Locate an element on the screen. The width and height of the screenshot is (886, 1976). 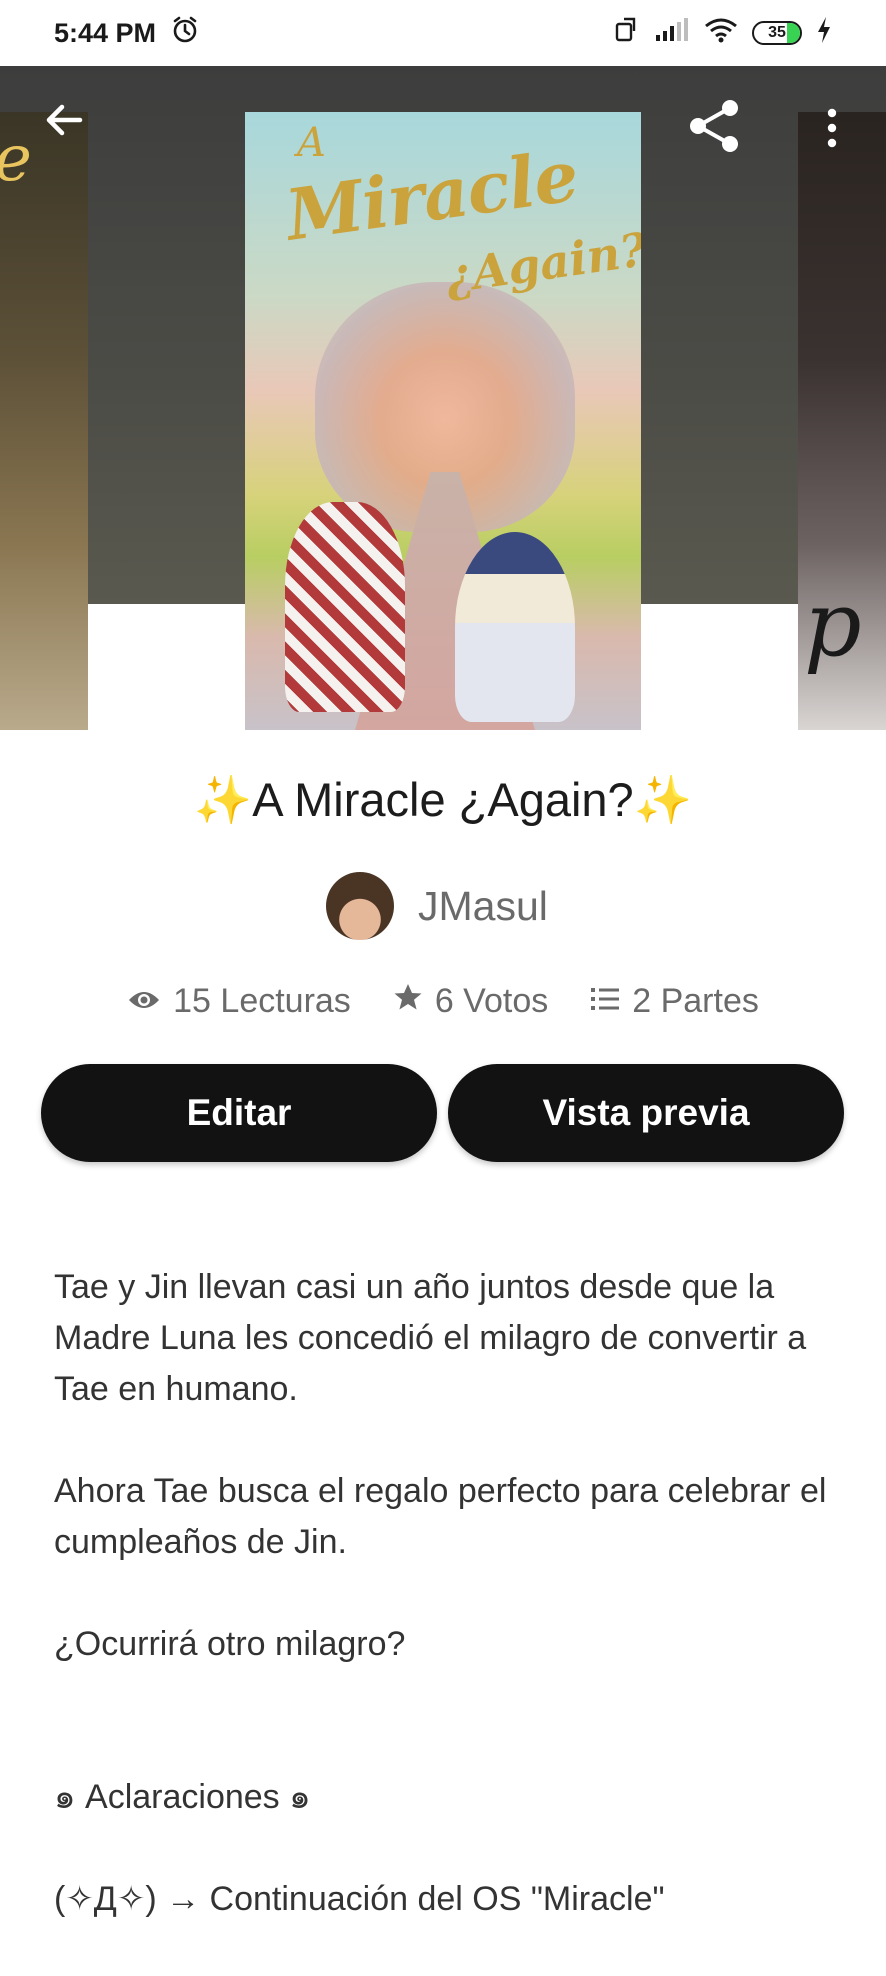
eye-icon is located at coordinates (144, 1001).